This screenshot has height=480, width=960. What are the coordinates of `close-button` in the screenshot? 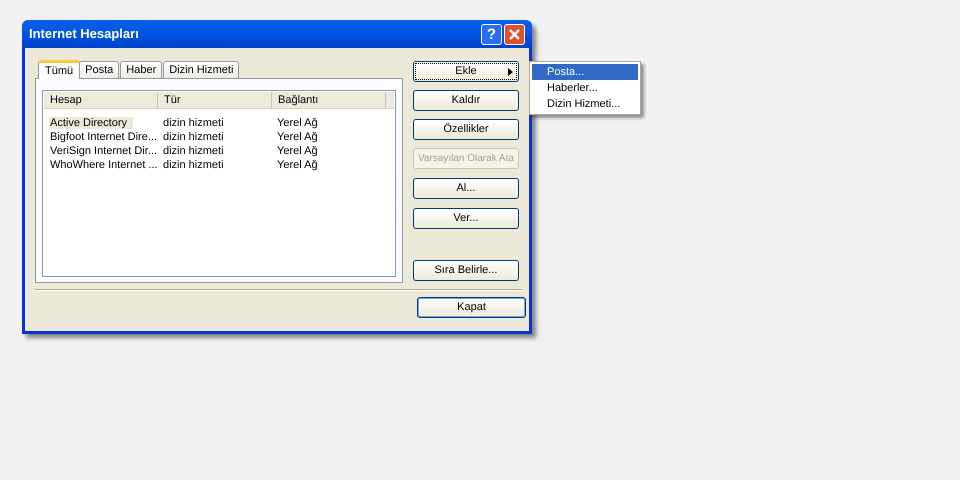 It's located at (514, 34).